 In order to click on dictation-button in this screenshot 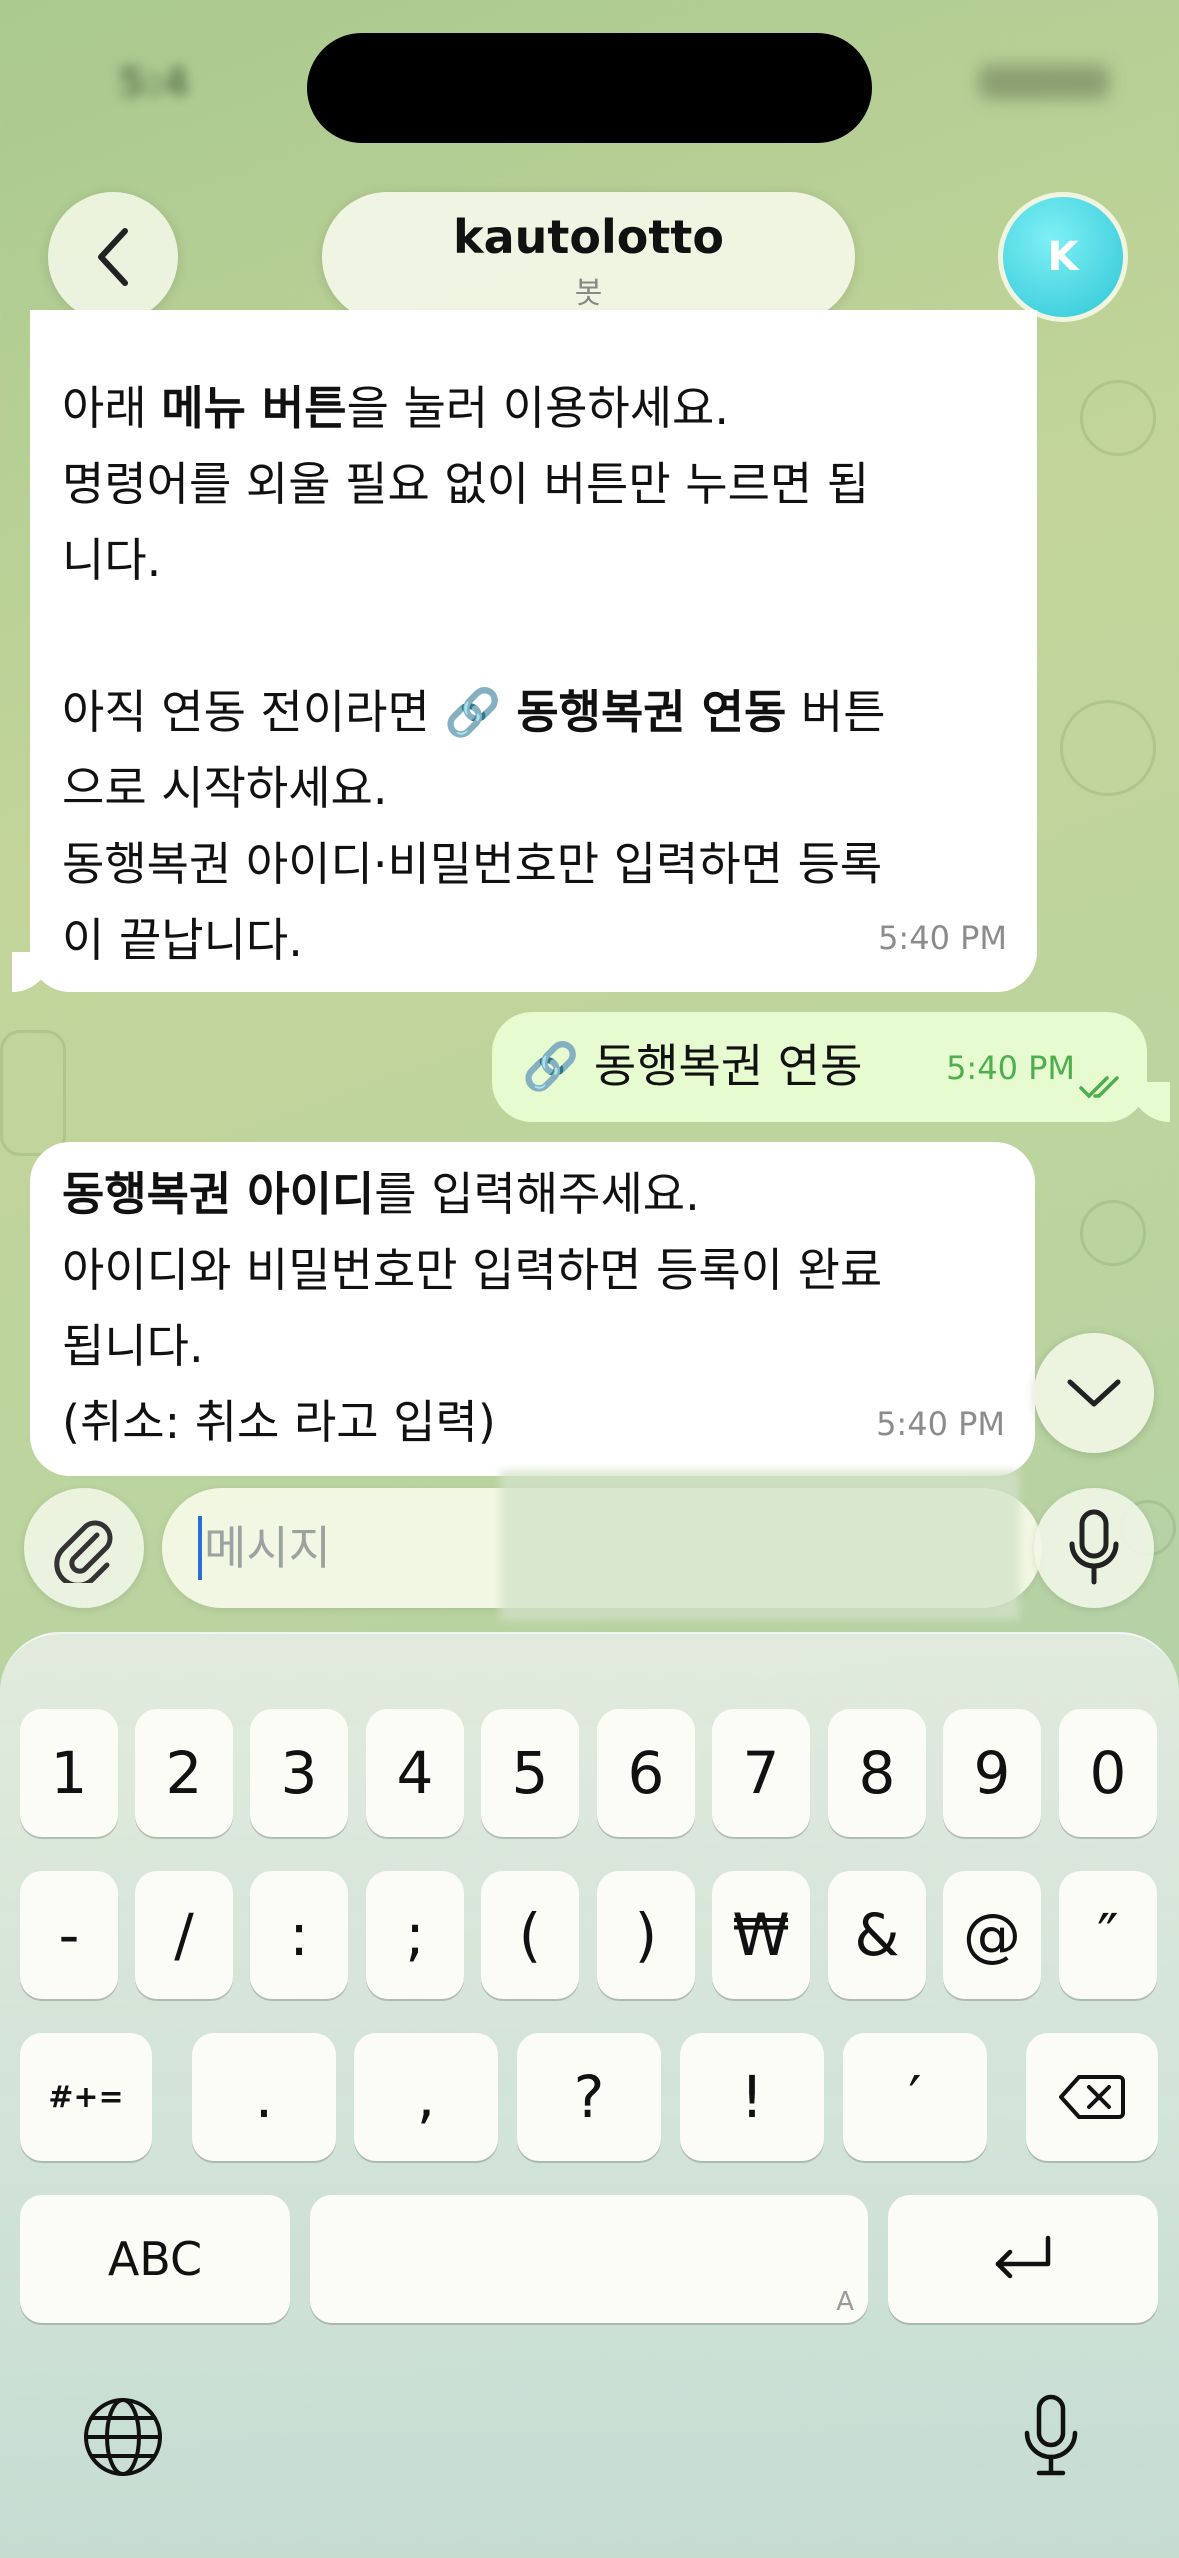, I will do `click(1051, 2436)`.